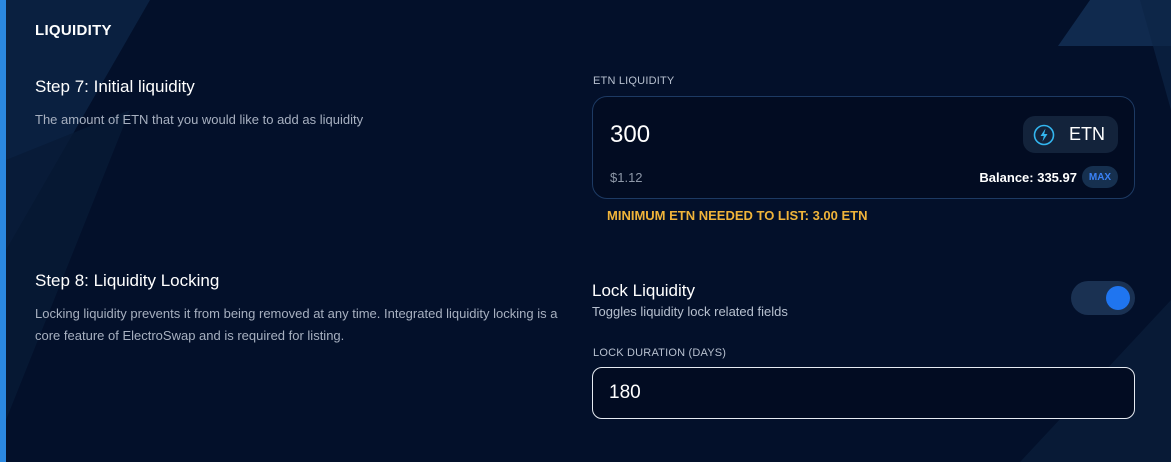 The image size is (1171, 462). I want to click on step8-title: Step 8: Liquidity Locking, so click(127, 280).